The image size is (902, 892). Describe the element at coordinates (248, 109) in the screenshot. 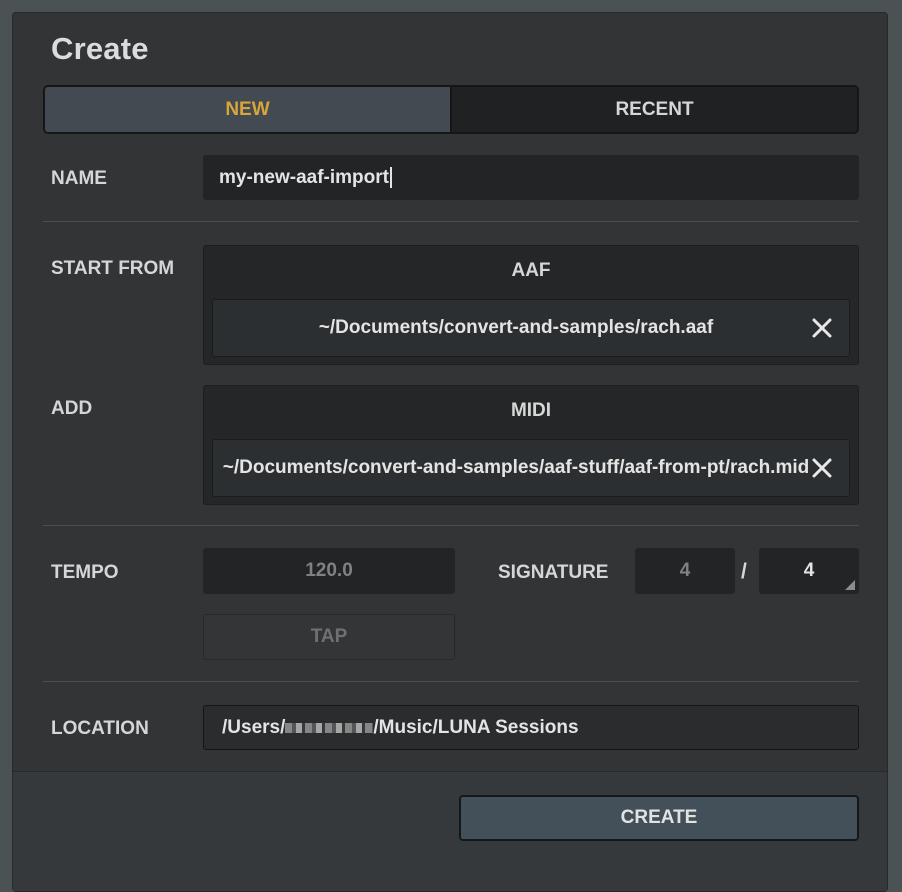

I see `tab-new: NEW` at that location.